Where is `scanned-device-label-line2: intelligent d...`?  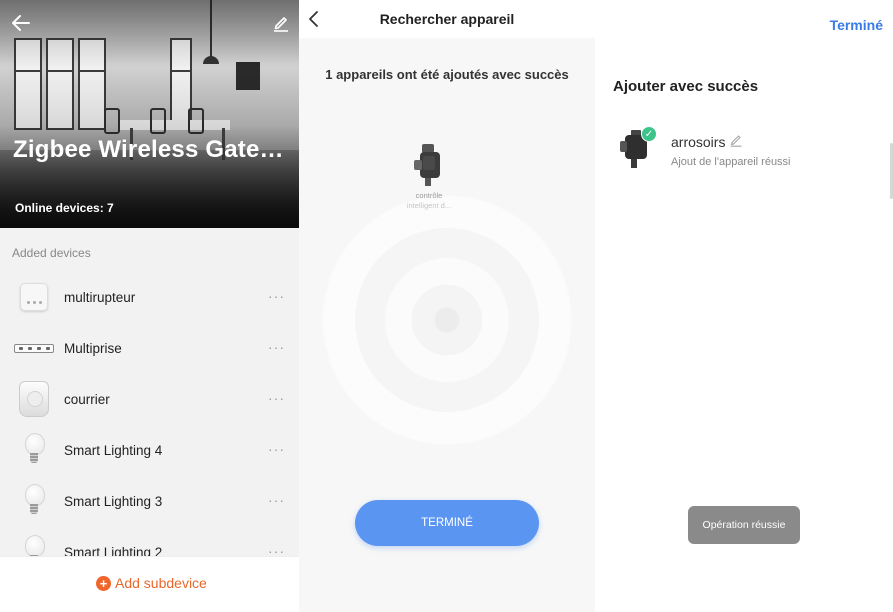
scanned-device-label-line2: intelligent d... is located at coordinates (429, 205).